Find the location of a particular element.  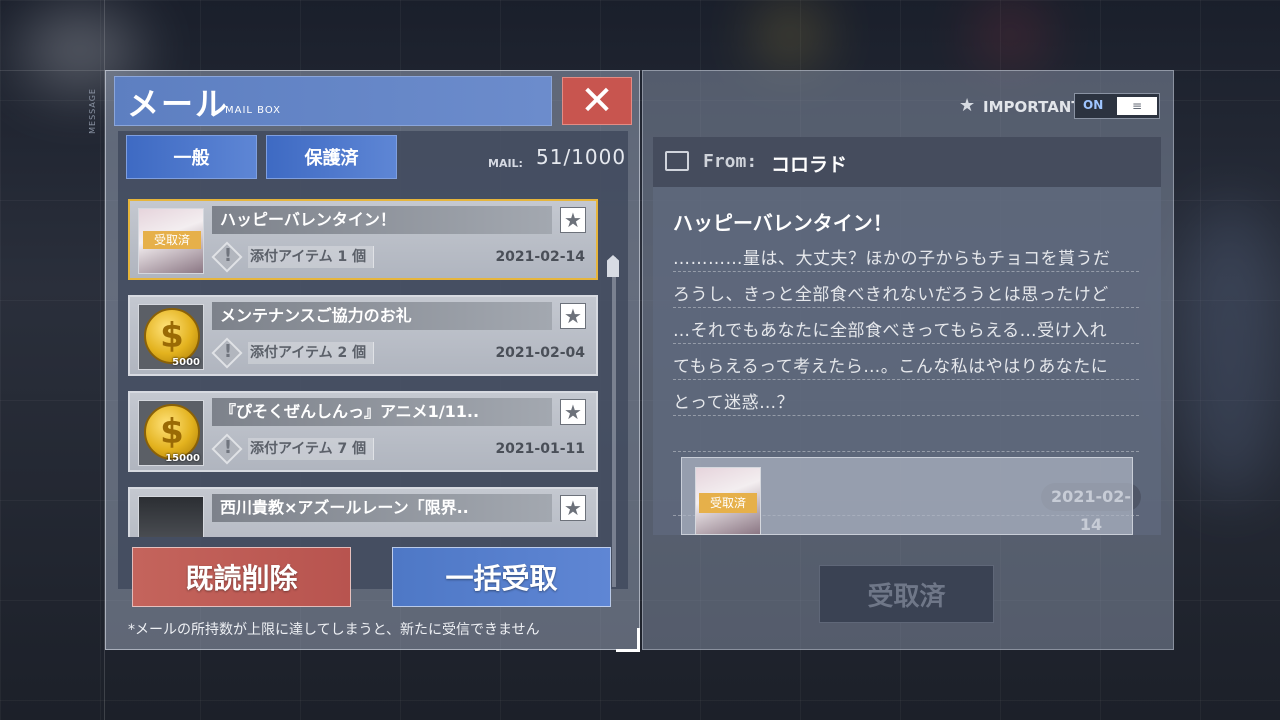

mail-title: メンテナンスご協力のお礼 is located at coordinates (382, 316).